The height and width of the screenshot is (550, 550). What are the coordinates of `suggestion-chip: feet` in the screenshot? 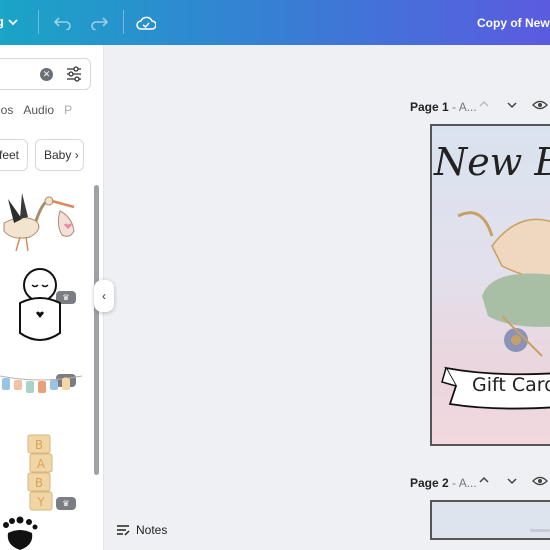 It's located at (14, 155).